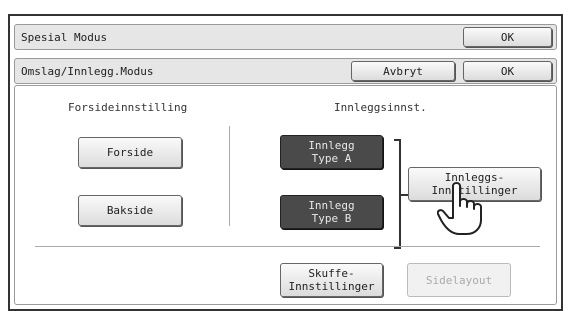  Describe the element at coordinates (380, 107) in the screenshot. I see `insert-settings-heading: Innleggsinnst.` at that location.